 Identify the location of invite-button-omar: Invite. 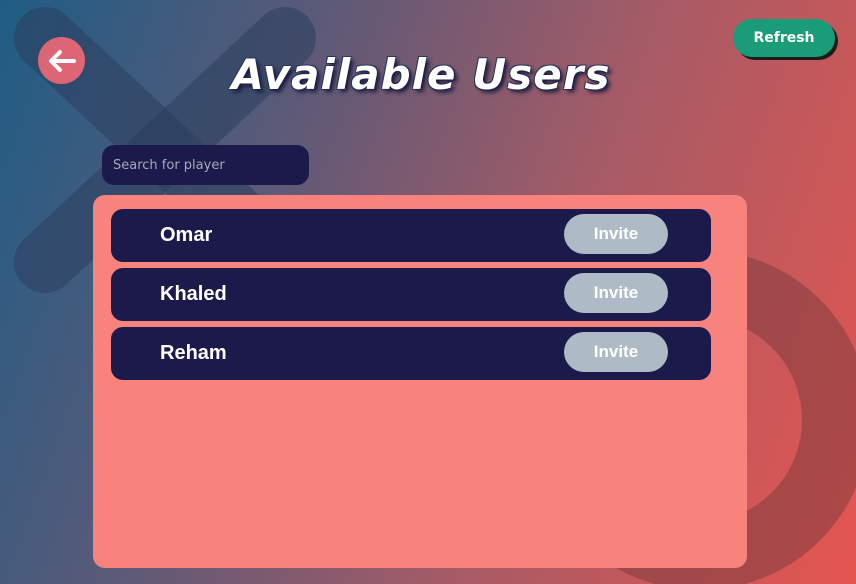
(616, 234).